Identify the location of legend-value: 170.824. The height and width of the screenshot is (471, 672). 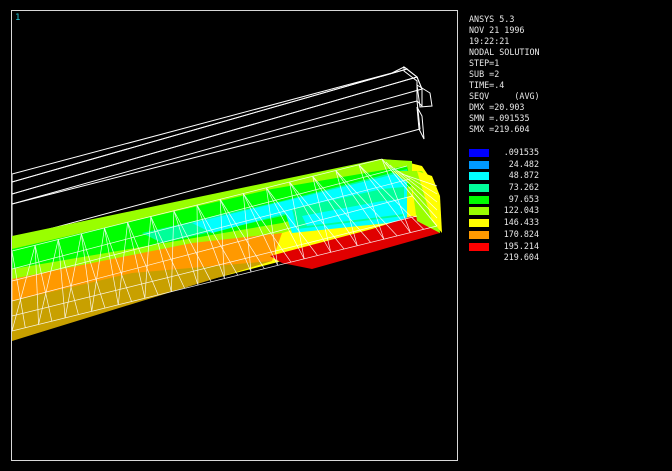
(521, 233).